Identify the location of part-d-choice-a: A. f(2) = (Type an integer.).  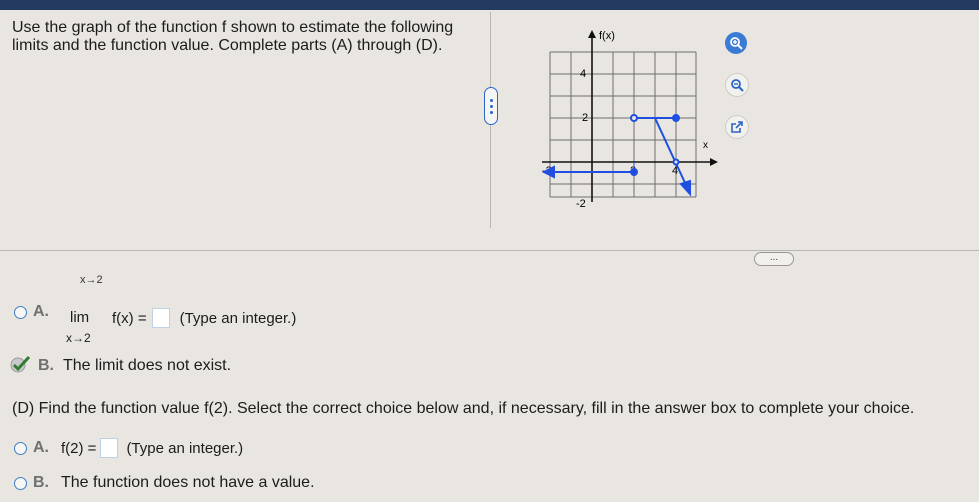
(128, 448).